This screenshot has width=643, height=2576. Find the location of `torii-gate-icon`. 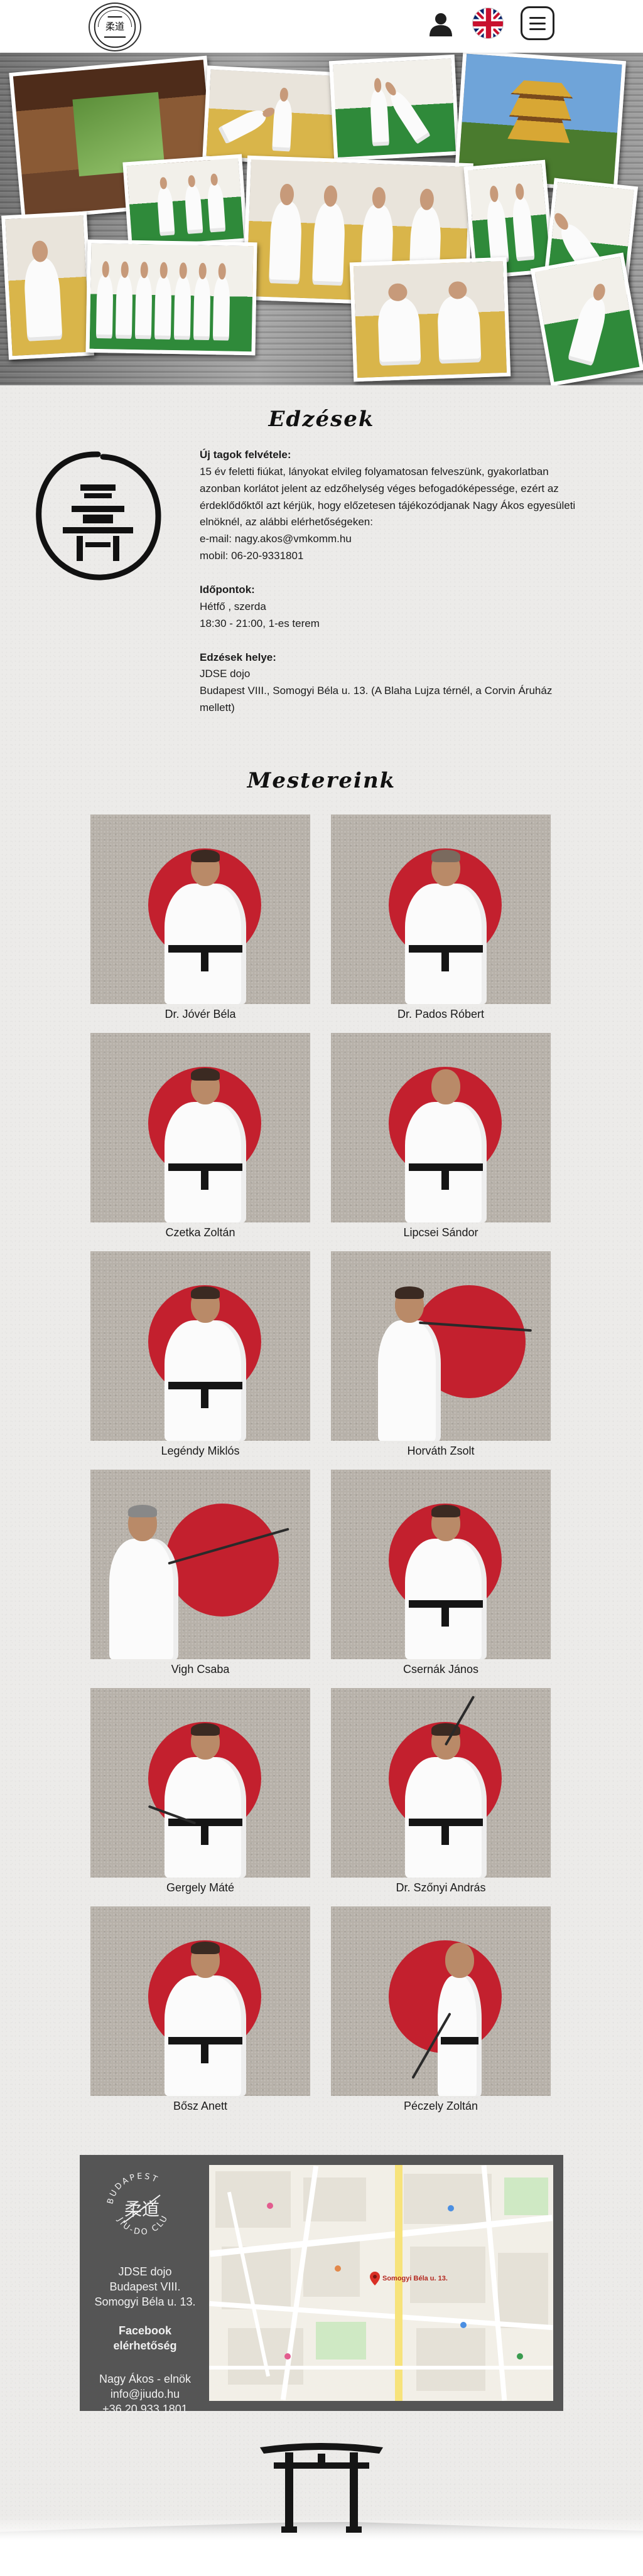

torii-gate-icon is located at coordinates (321, 2486).